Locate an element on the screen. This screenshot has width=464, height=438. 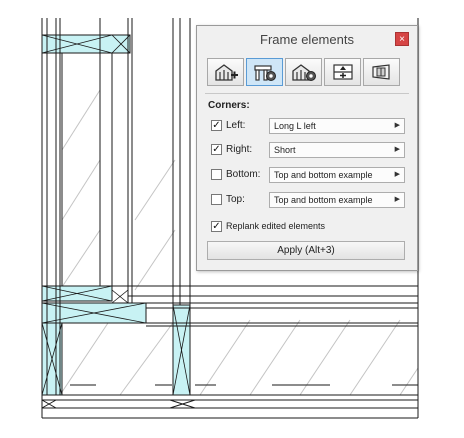
left-checkbox: ✓ is located at coordinates (216, 125).